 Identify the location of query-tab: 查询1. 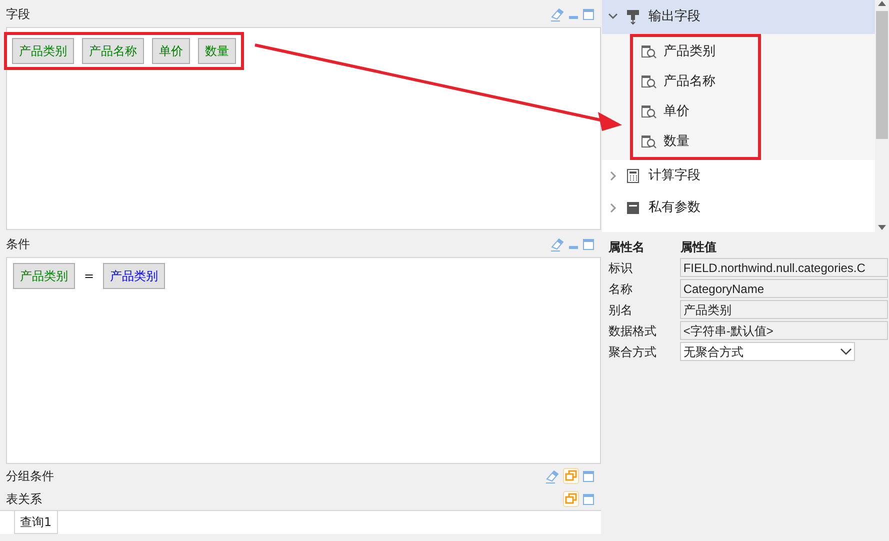
(36, 522).